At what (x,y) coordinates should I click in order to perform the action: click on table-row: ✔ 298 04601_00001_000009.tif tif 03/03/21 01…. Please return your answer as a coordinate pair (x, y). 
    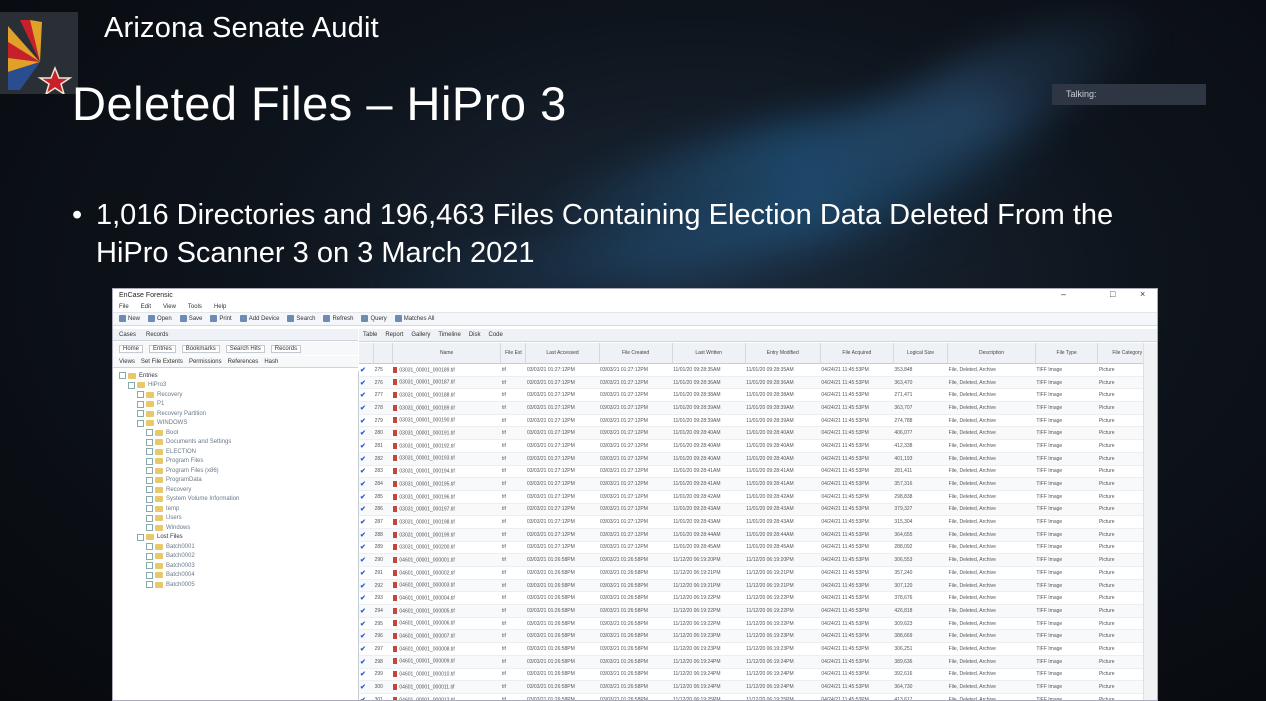
    Looking at the image, I should click on (758, 662).